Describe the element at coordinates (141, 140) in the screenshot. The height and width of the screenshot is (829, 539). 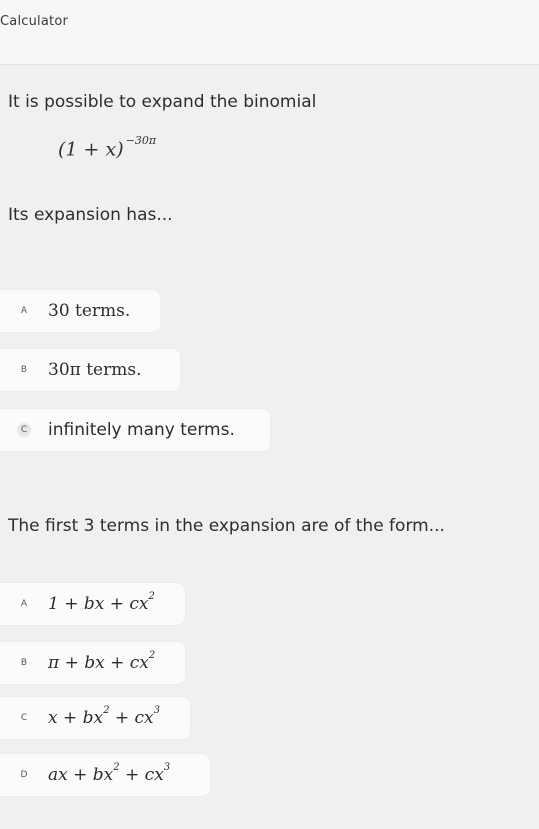
I see `formula-exponent: −30π` at that location.